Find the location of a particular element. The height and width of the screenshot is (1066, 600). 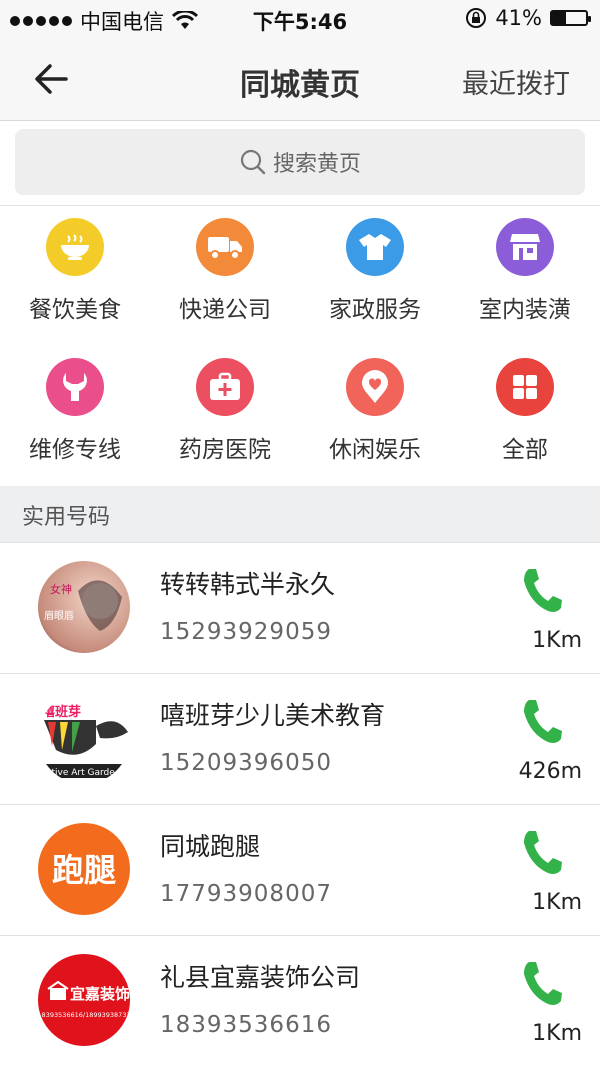

category-medical: 药房医院 is located at coordinates (225, 411).